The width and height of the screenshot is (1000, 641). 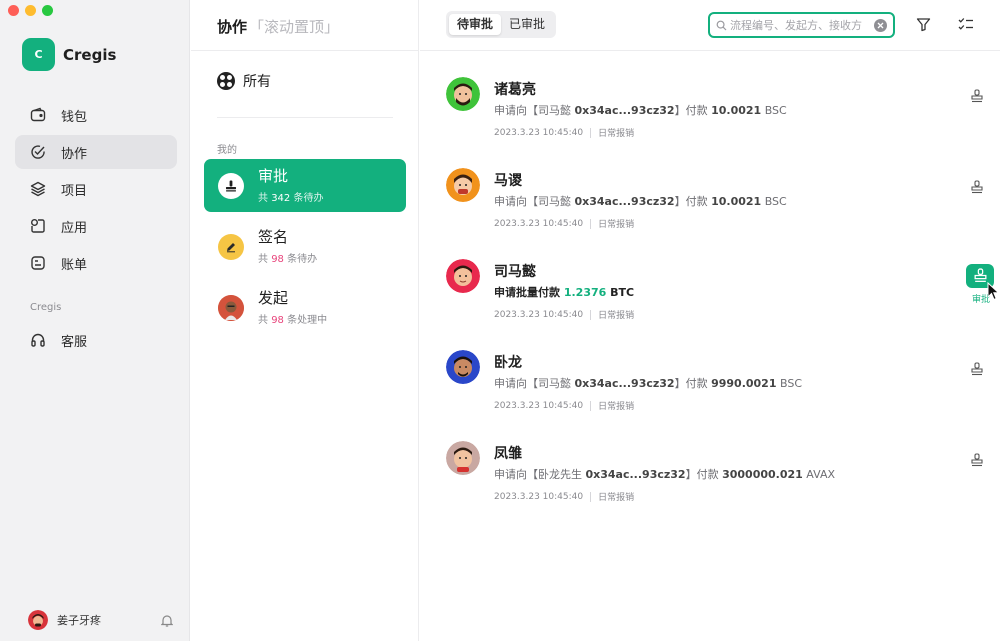 I want to click on filter-all-label: 所有, so click(x=257, y=82).